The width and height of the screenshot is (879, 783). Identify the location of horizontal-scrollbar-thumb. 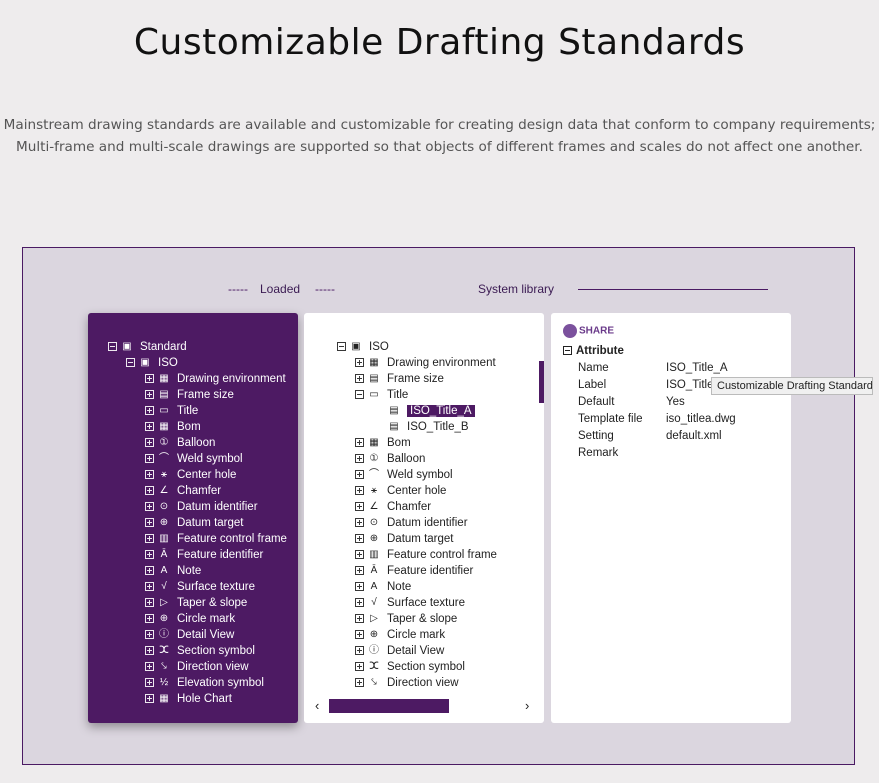
(389, 706).